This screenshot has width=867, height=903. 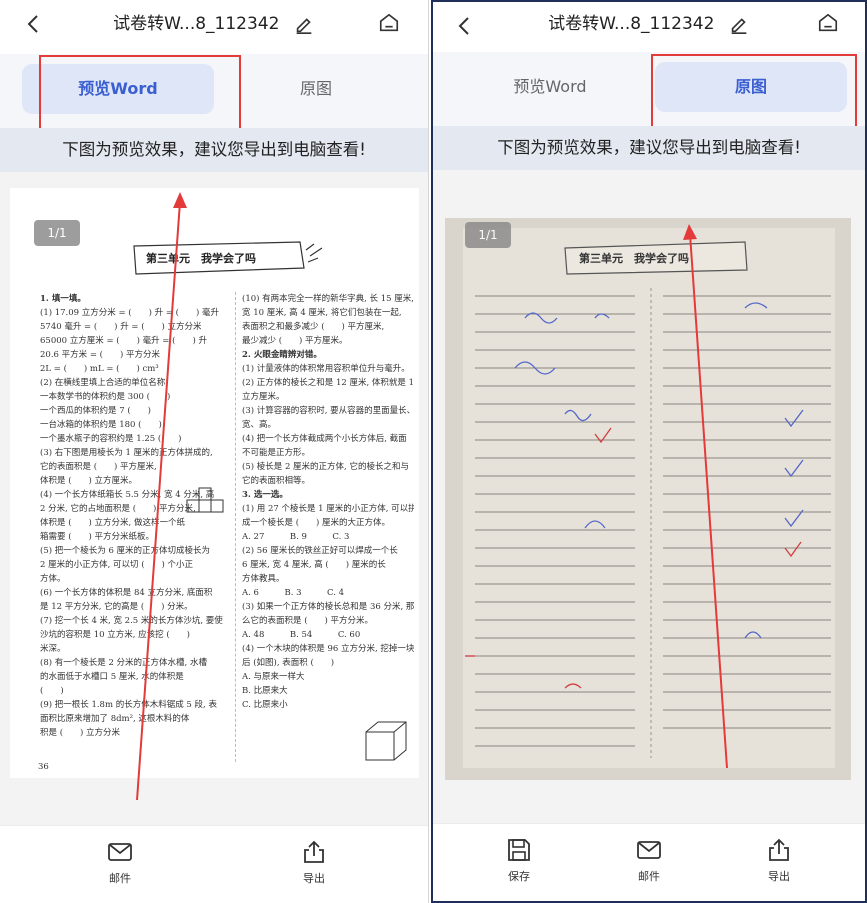 I want to click on doc-line: 表面积之和最多减少 ( ) 平方厘米,, so click(x=313, y=327).